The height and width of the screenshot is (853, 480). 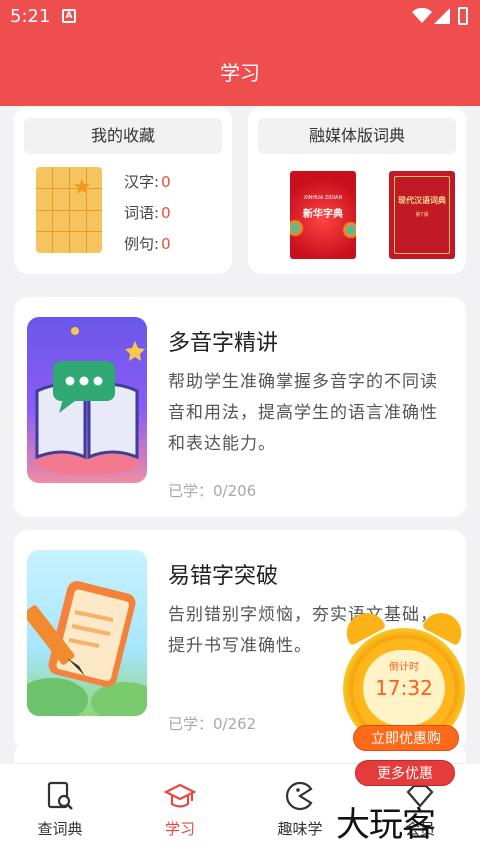 I want to click on favorites-row-label: 词语:, so click(x=142, y=213).